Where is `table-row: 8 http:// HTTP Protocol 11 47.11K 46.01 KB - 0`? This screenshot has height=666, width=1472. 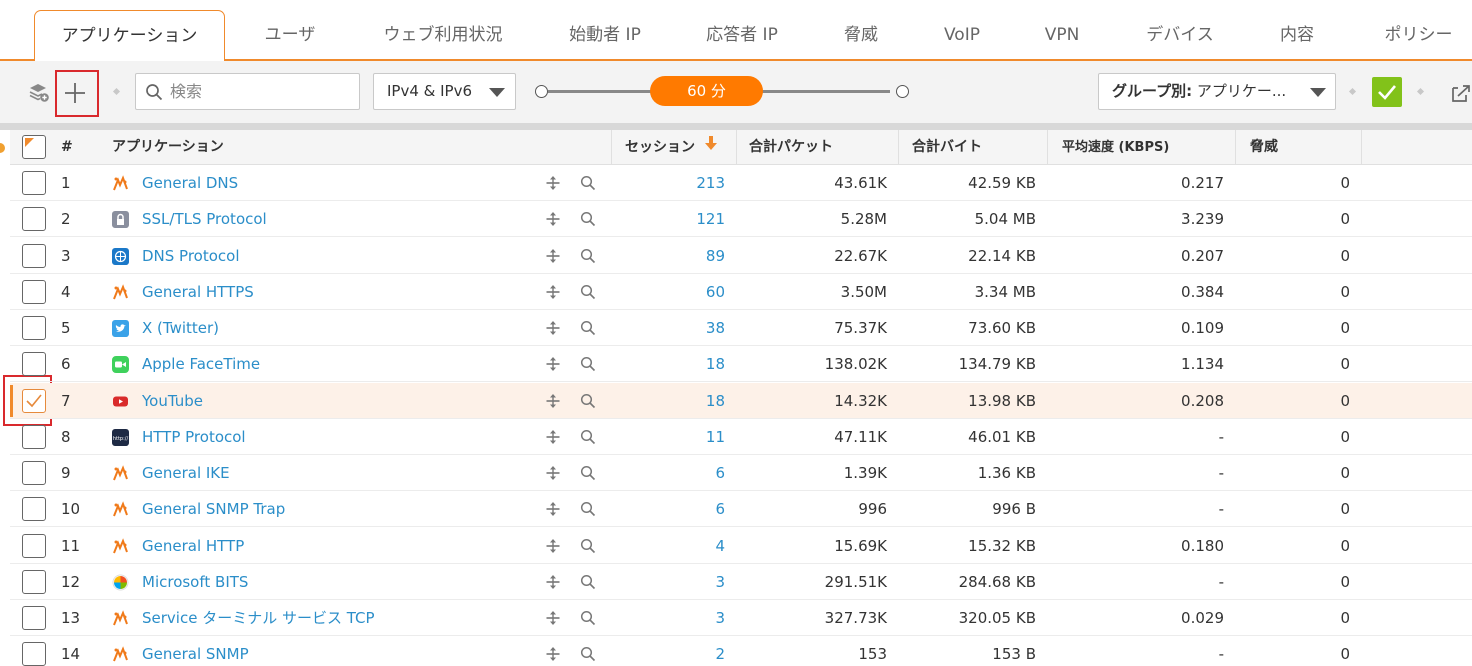
table-row: 8 http:// HTTP Protocol 11 47.11K 46.01 KB - 0 is located at coordinates (741, 437).